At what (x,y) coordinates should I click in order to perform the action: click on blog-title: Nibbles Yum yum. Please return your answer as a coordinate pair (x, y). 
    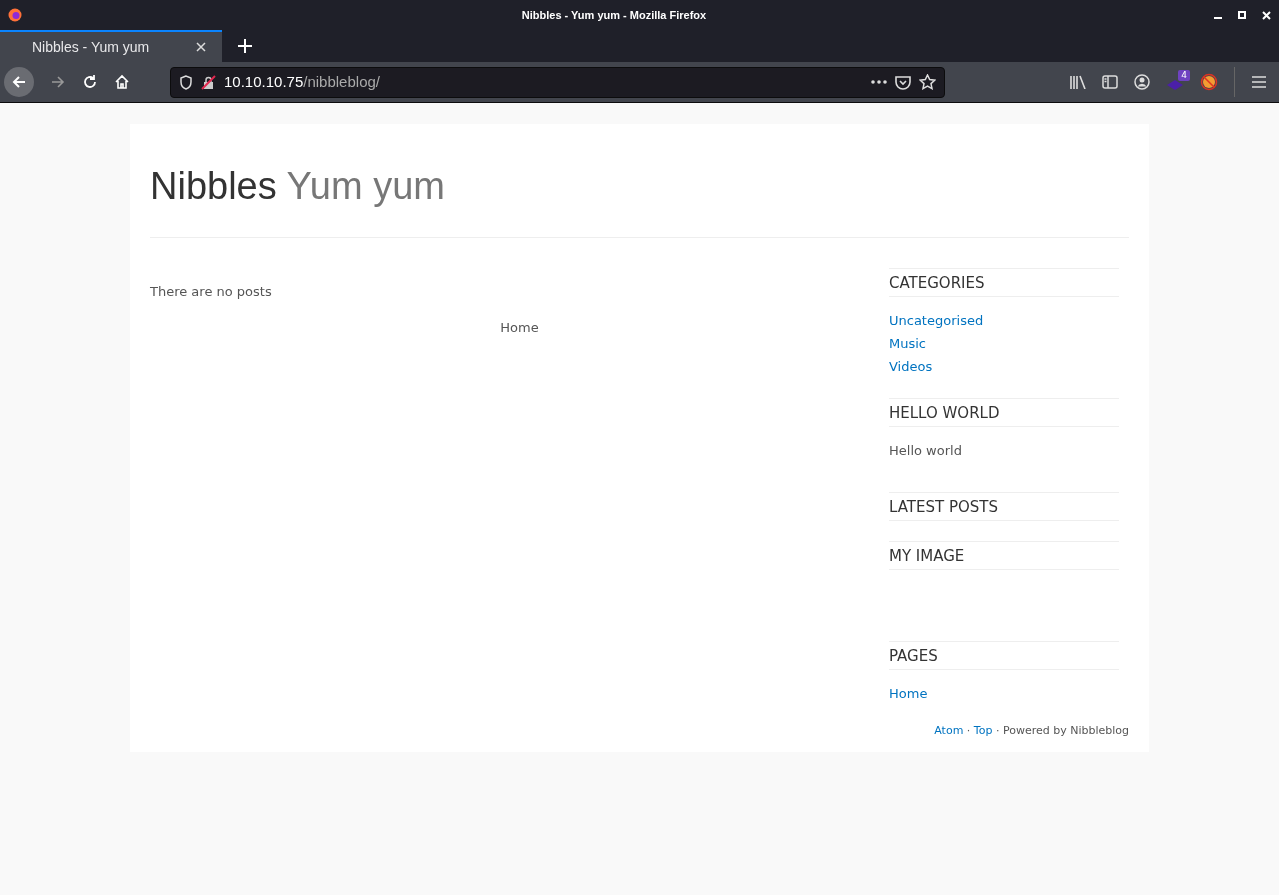
    Looking at the image, I should click on (297, 186).